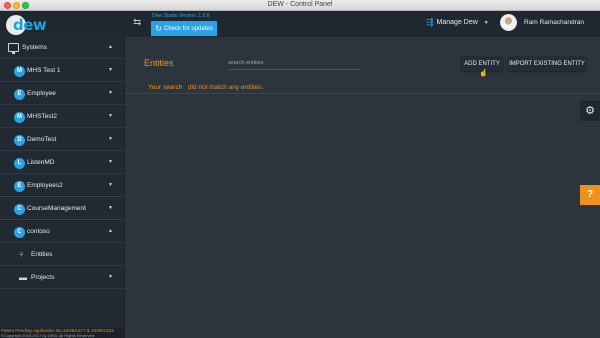 Image resolution: width=600 pixels, height=338 pixels. Describe the element at coordinates (21, 254) in the screenshot. I see `entities-icon: ⑂` at that location.